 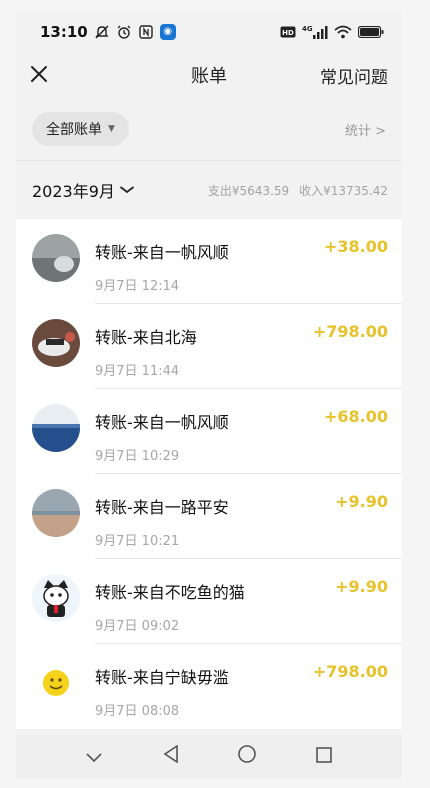 I want to click on transaction-row: 转账-来自不吃鱼的猫 9月7日 09:02 +9.90, so click(x=209, y=601).